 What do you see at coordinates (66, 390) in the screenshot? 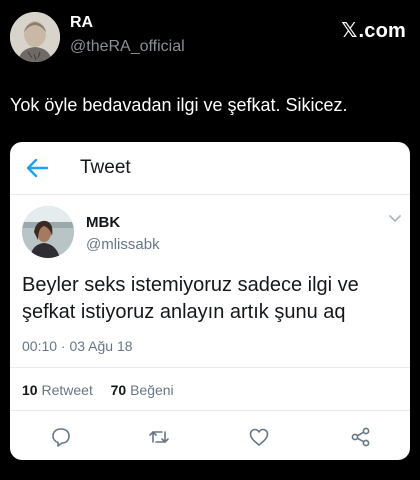
I see `retweet-label: Retweet` at bounding box center [66, 390].